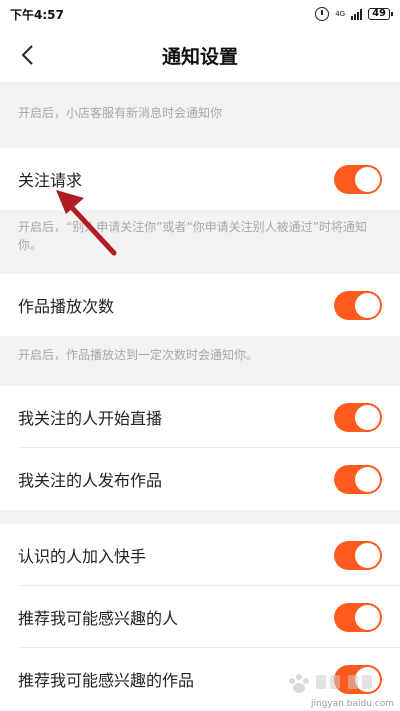  What do you see at coordinates (200, 479) in the screenshot?
I see `setting-followed-post: 我关注的人发布作品` at bounding box center [200, 479].